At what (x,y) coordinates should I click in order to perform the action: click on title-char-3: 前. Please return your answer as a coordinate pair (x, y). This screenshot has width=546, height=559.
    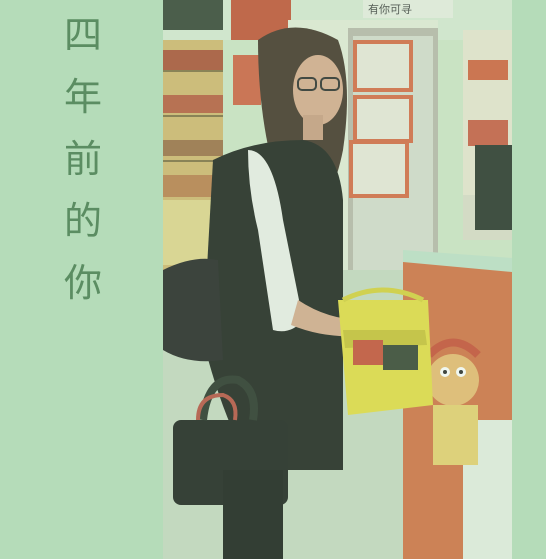
    Looking at the image, I should click on (82, 159).